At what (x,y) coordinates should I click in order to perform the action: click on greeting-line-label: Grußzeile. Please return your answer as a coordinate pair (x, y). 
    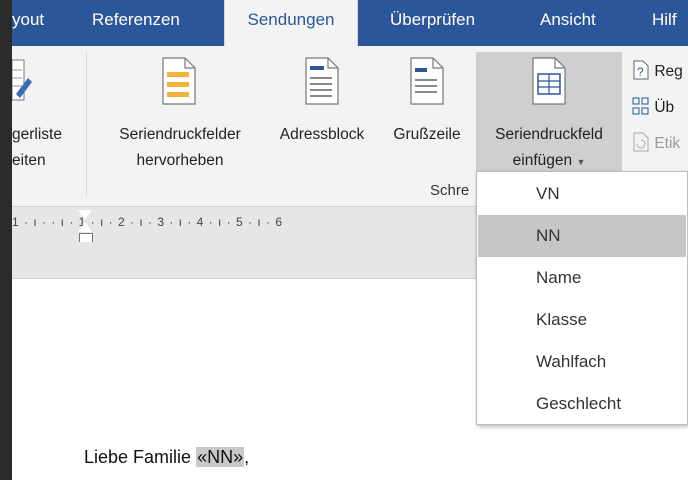
    Looking at the image, I should click on (427, 134).